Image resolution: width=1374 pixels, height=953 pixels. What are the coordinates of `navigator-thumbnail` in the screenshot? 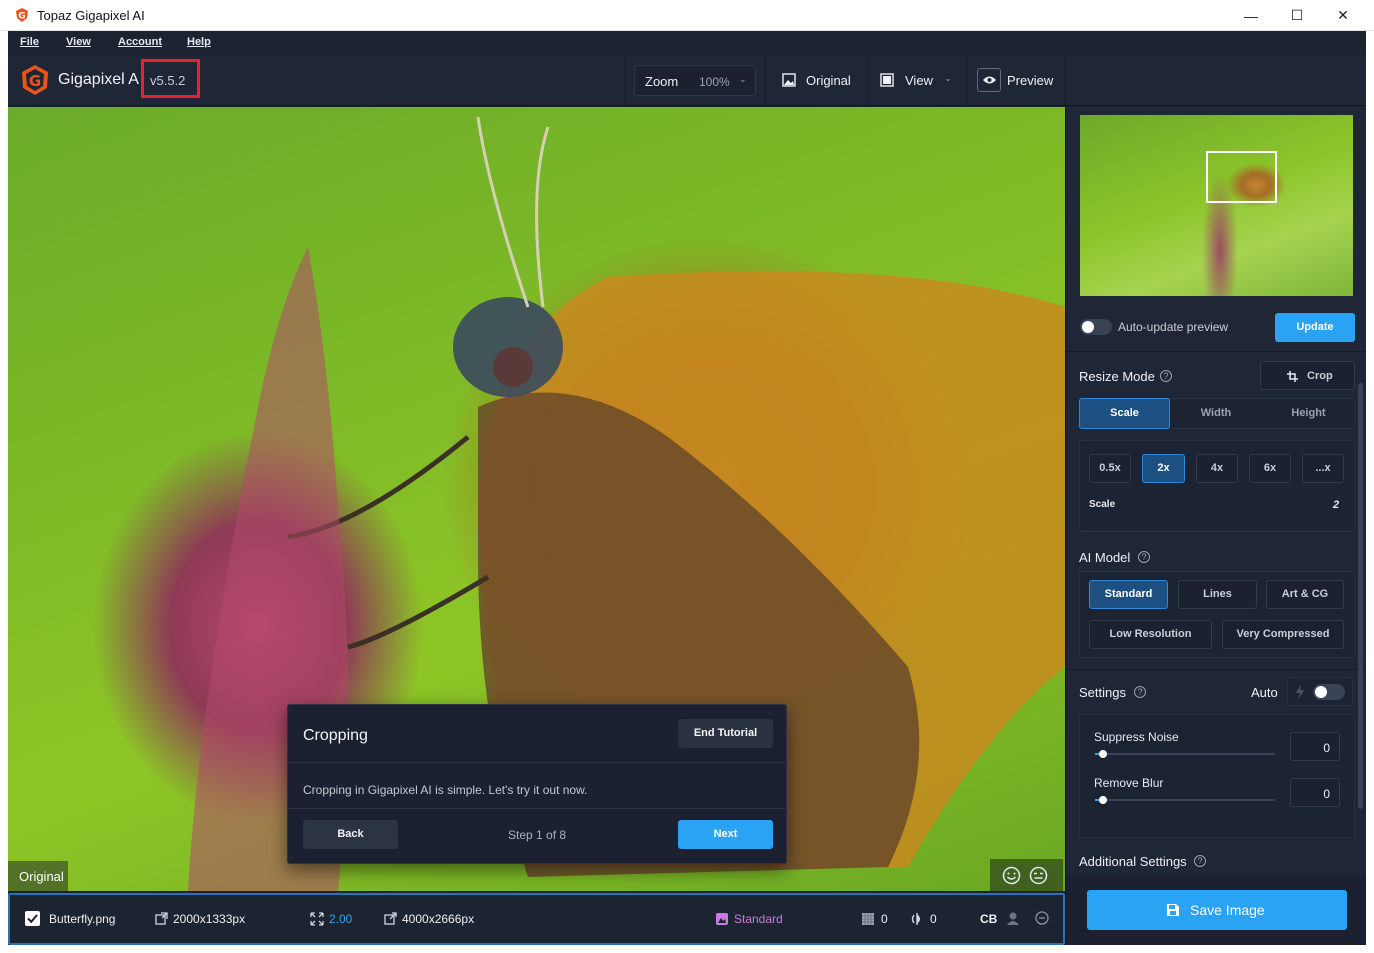 It's located at (1216, 205).